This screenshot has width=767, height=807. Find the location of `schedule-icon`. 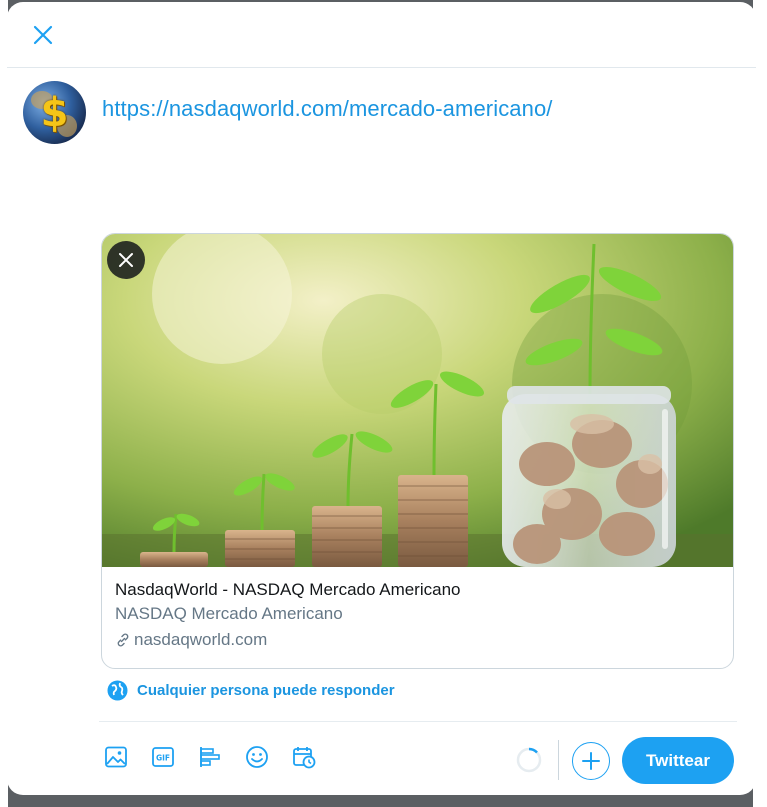

schedule-icon is located at coordinates (304, 758).